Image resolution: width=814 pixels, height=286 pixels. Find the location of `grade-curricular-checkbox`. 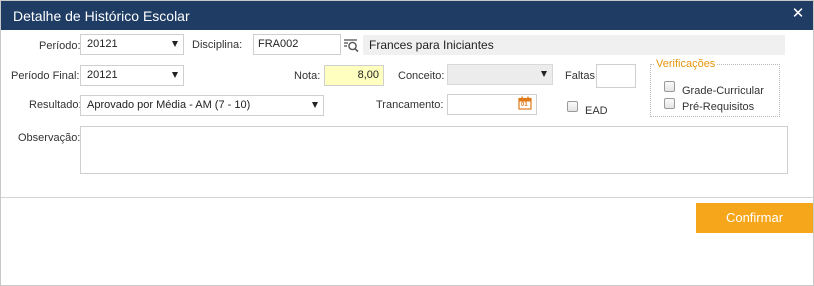

grade-curricular-checkbox is located at coordinates (669, 86).